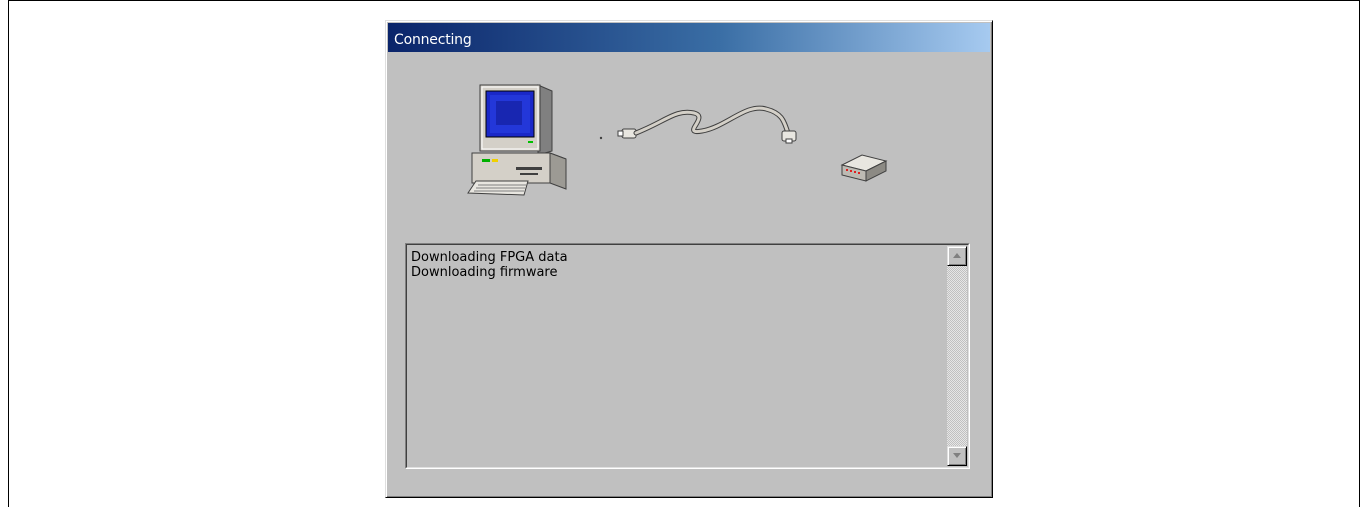 Image resolution: width=1361 pixels, height=508 pixels. Describe the element at coordinates (957, 356) in the screenshot. I see `vertical-scrollbar` at that location.